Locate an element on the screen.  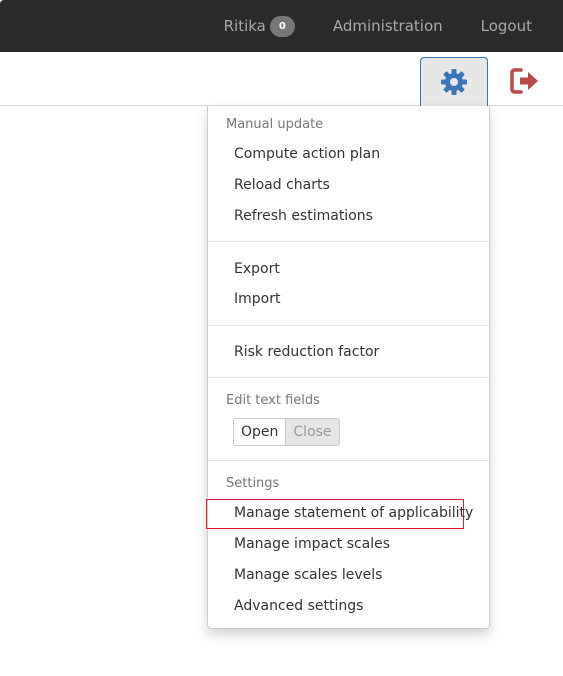
manage-statement-of-applicability-item: Manage statement of applicability is located at coordinates (353, 513).